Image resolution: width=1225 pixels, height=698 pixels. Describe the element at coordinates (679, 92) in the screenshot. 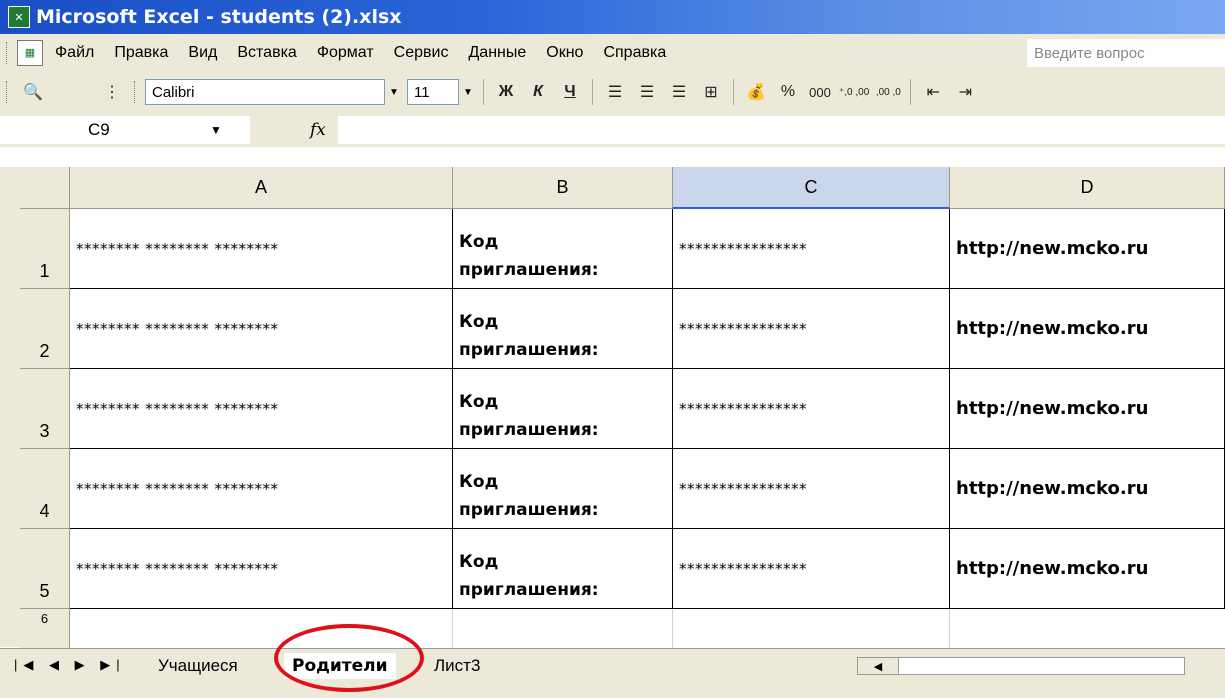

I see `align-right-icon: ☰` at that location.